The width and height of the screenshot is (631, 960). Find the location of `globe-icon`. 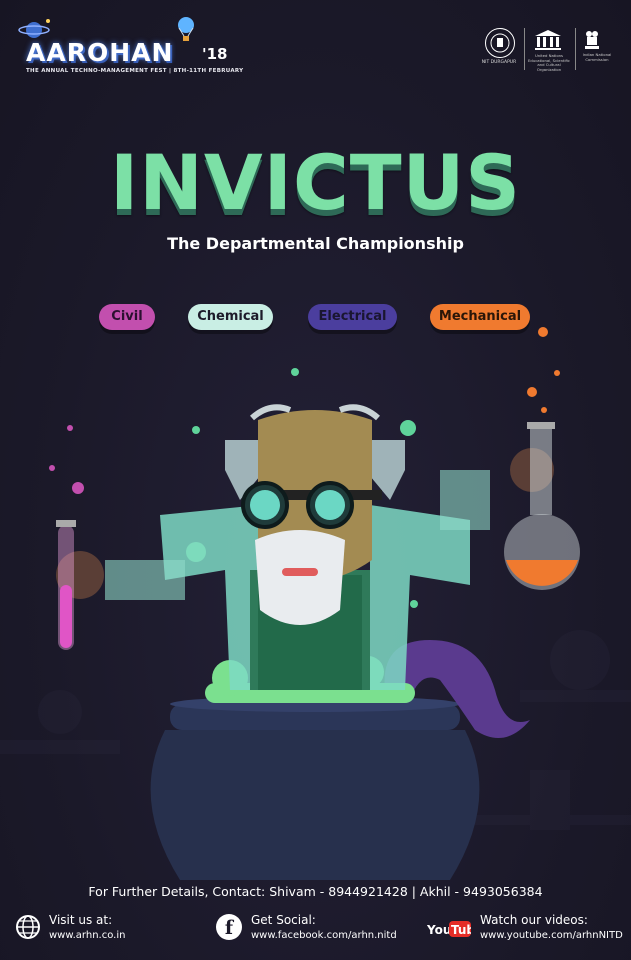

globe-icon is located at coordinates (28, 927).